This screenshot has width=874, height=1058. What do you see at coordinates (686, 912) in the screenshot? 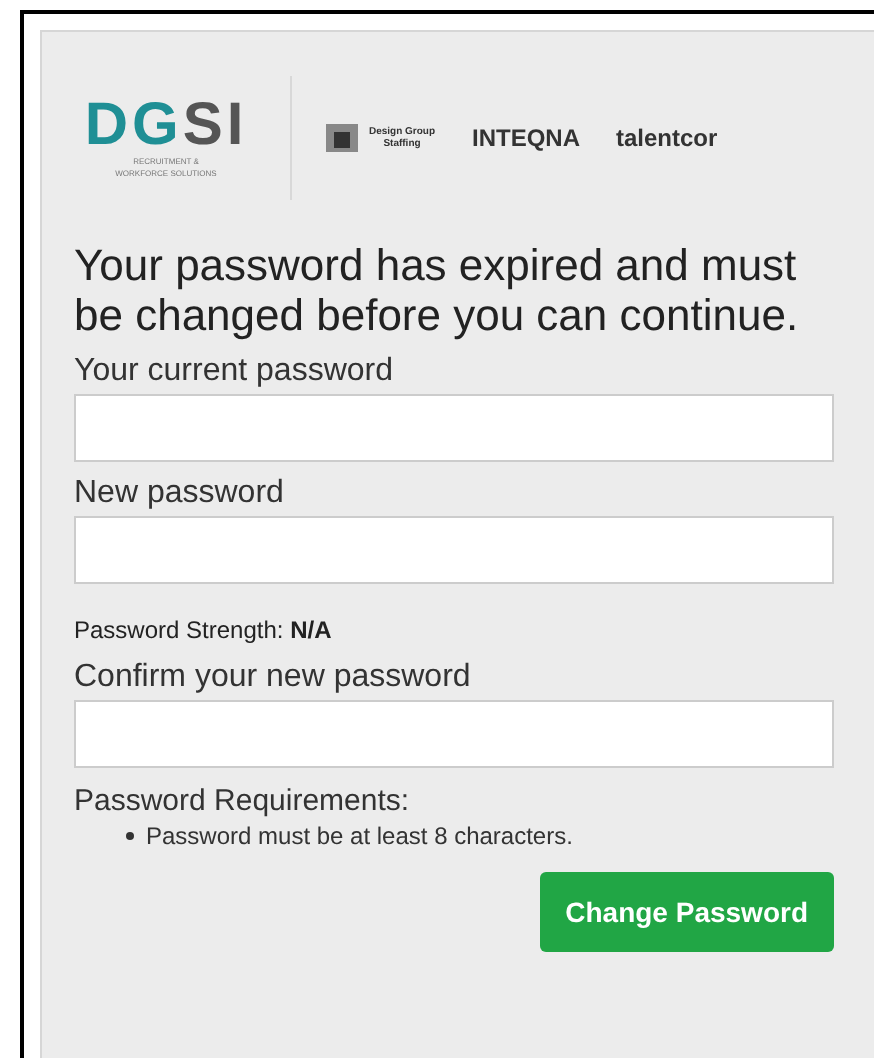
I see `change-password-button: Change Password` at bounding box center [686, 912].